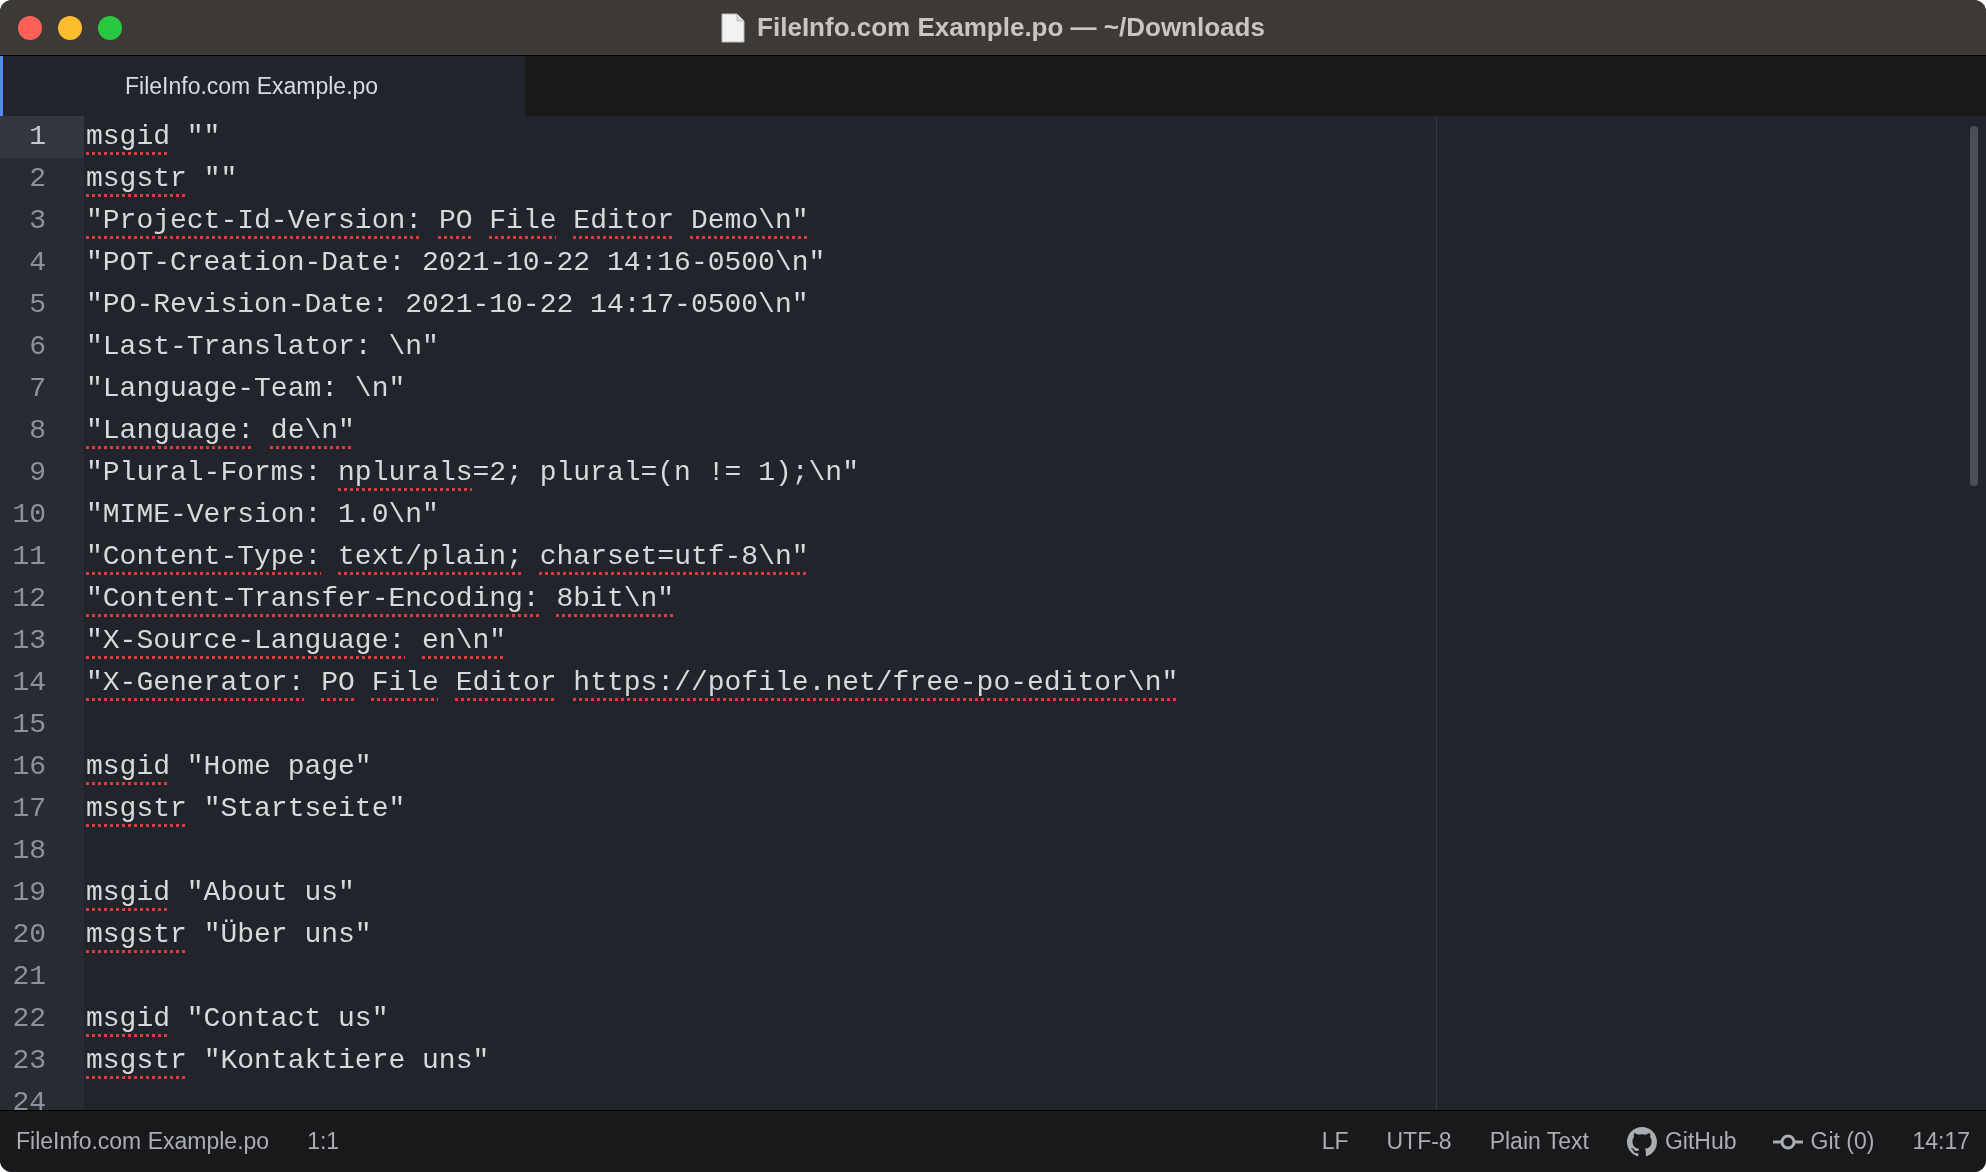  What do you see at coordinates (42, 809) in the screenshot?
I see `line-number: 17` at bounding box center [42, 809].